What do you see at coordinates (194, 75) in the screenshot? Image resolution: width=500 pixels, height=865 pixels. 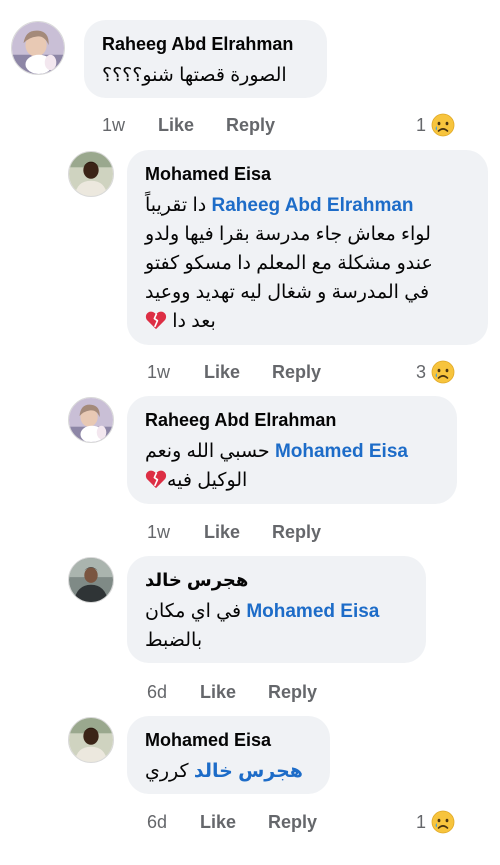 I see `comment-line: الصورة قصتها شنو؟؟؟؟` at bounding box center [194, 75].